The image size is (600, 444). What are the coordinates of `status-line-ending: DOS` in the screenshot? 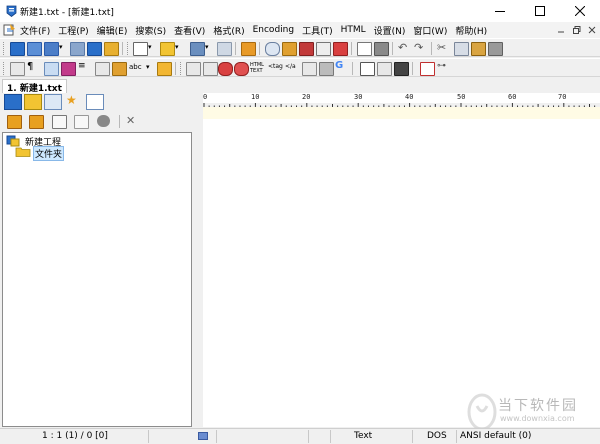 It's located at (437, 436).